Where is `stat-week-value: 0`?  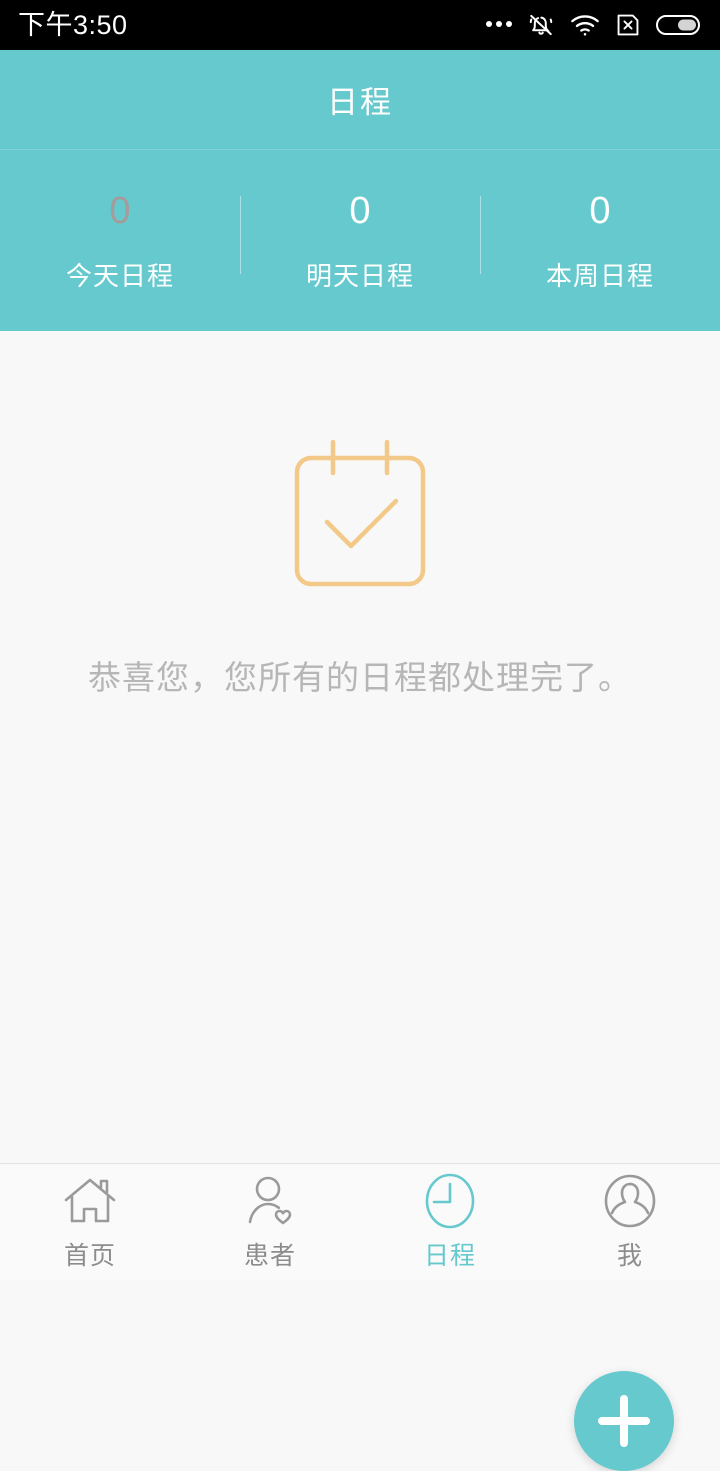
stat-week-value: 0 is located at coordinates (600, 210).